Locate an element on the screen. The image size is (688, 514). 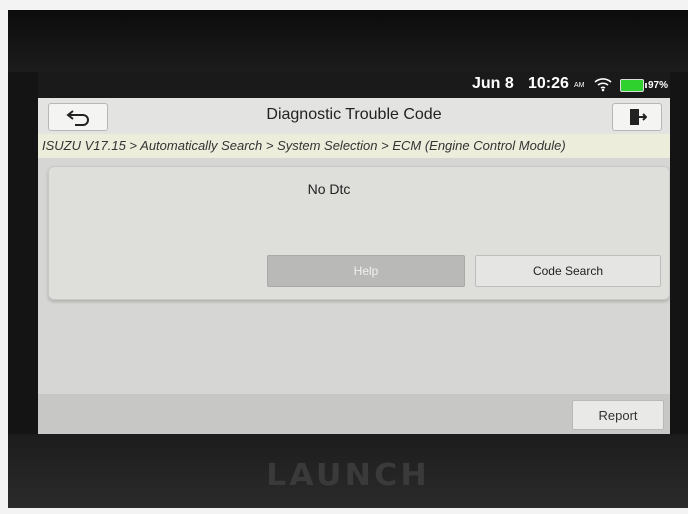
status-date: Jun 8 is located at coordinates (493, 83).